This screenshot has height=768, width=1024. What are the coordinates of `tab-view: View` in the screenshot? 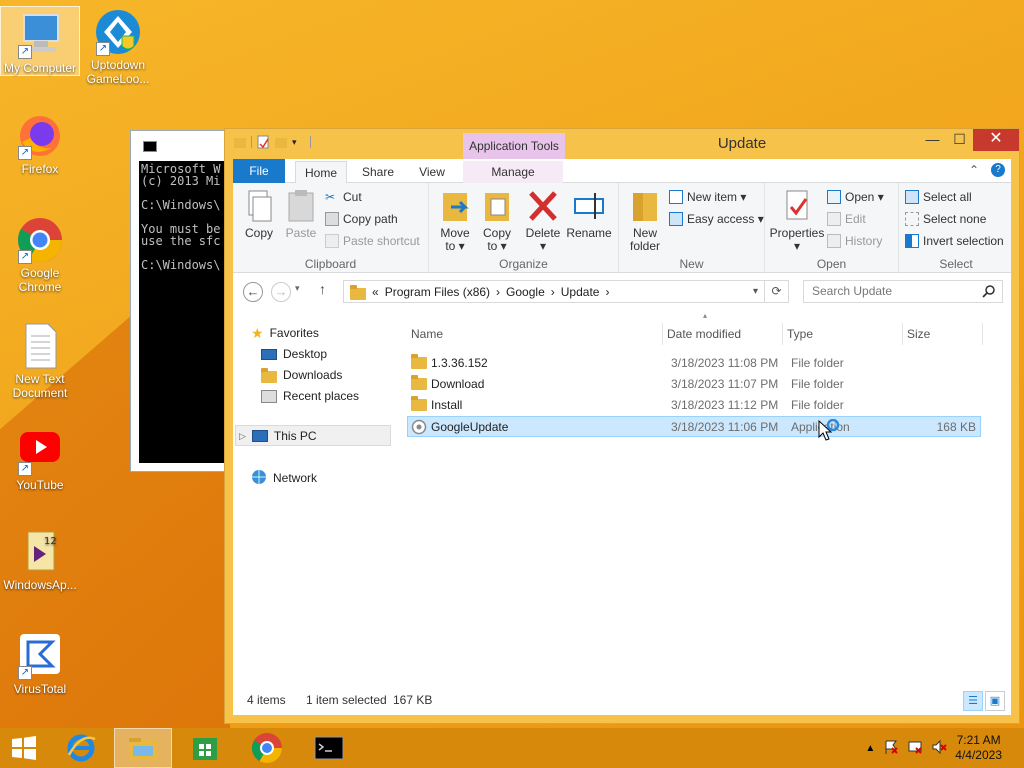 It's located at (432, 172).